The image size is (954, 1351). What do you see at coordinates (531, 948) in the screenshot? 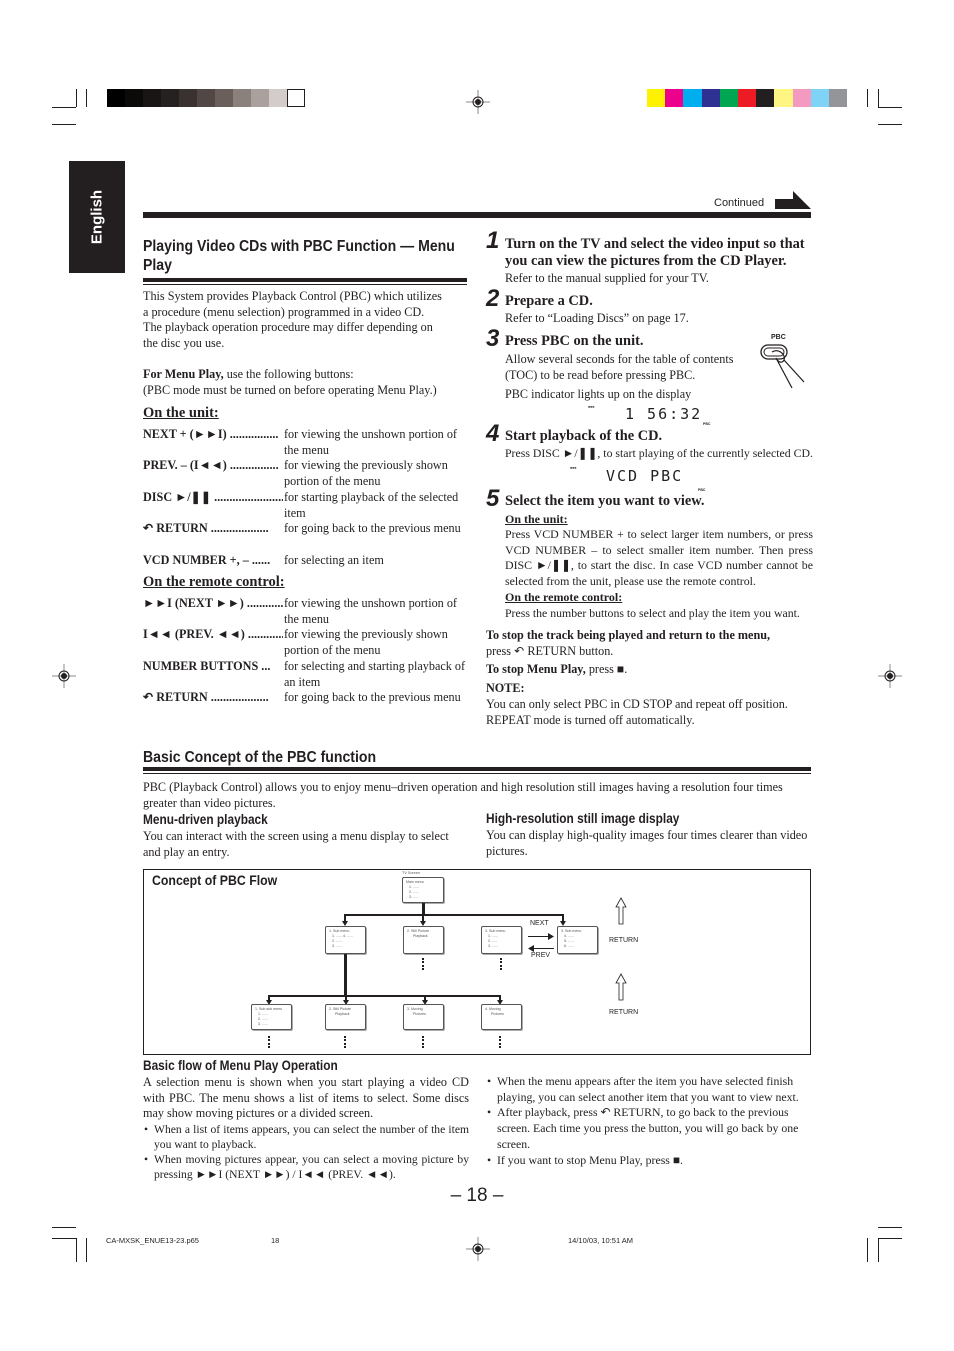
I see `arrow-left-icon` at bounding box center [531, 948].